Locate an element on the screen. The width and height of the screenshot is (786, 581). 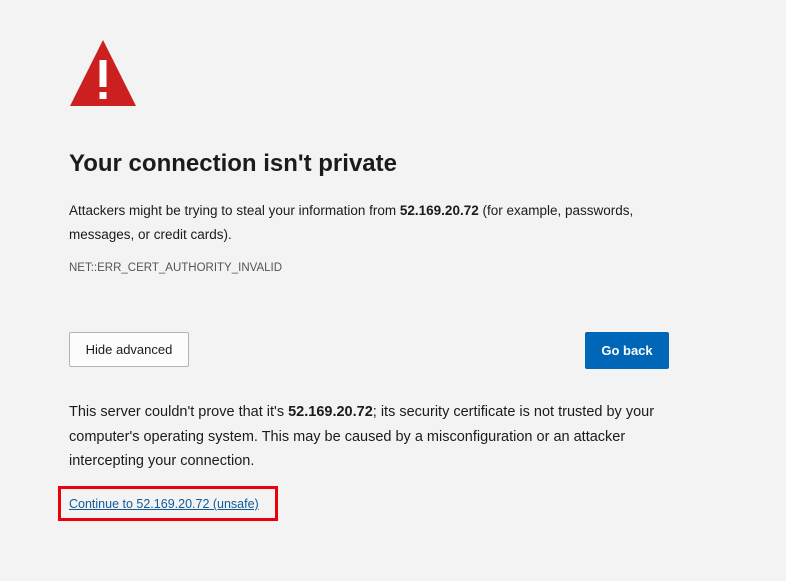
warning-icon is located at coordinates (103, 73).